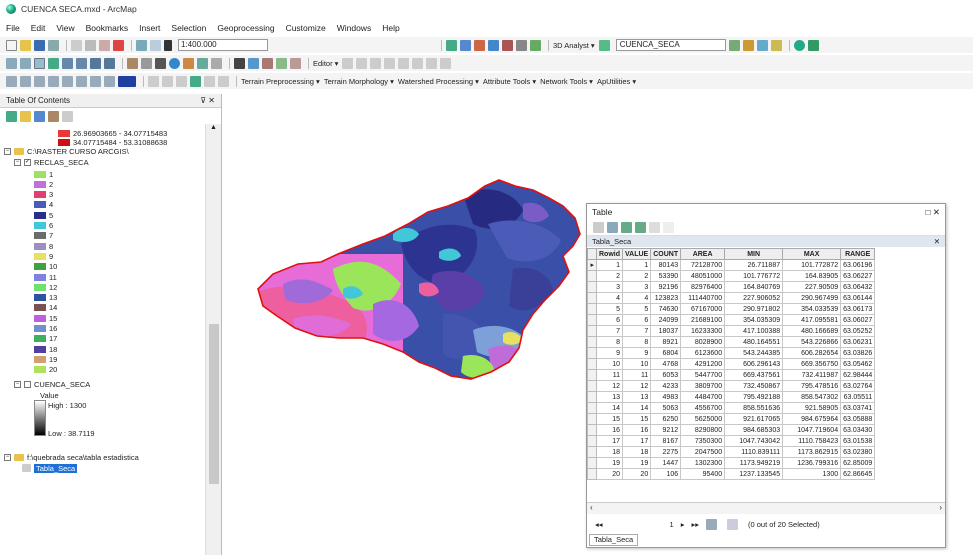 Image resolution: width=973 pixels, height=557 pixels. I want to click on table-cell: 67167000, so click(703, 309).